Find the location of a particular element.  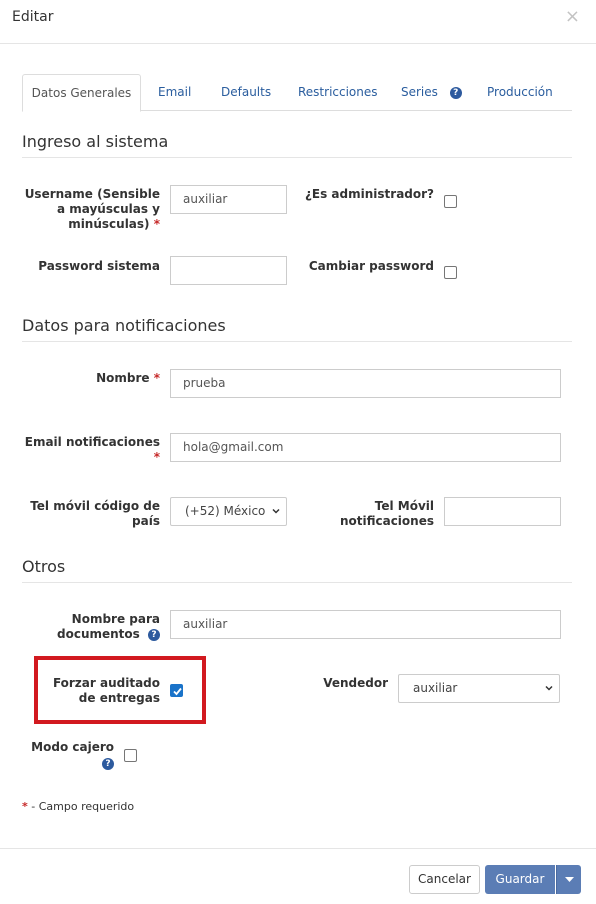

forzar-auditado-checkbox is located at coordinates (176, 690).